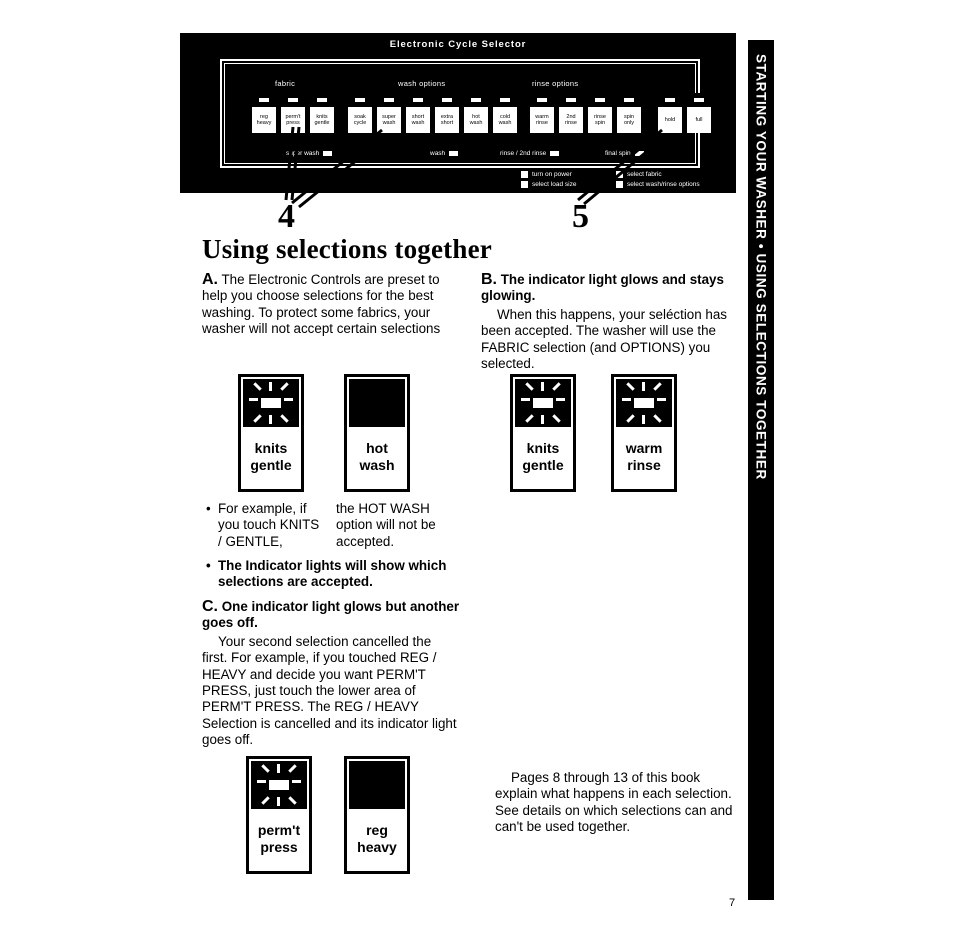 This screenshot has height=939, width=954. I want to click on illustration-button-hot-wash-unlit: hot wash, so click(377, 433).